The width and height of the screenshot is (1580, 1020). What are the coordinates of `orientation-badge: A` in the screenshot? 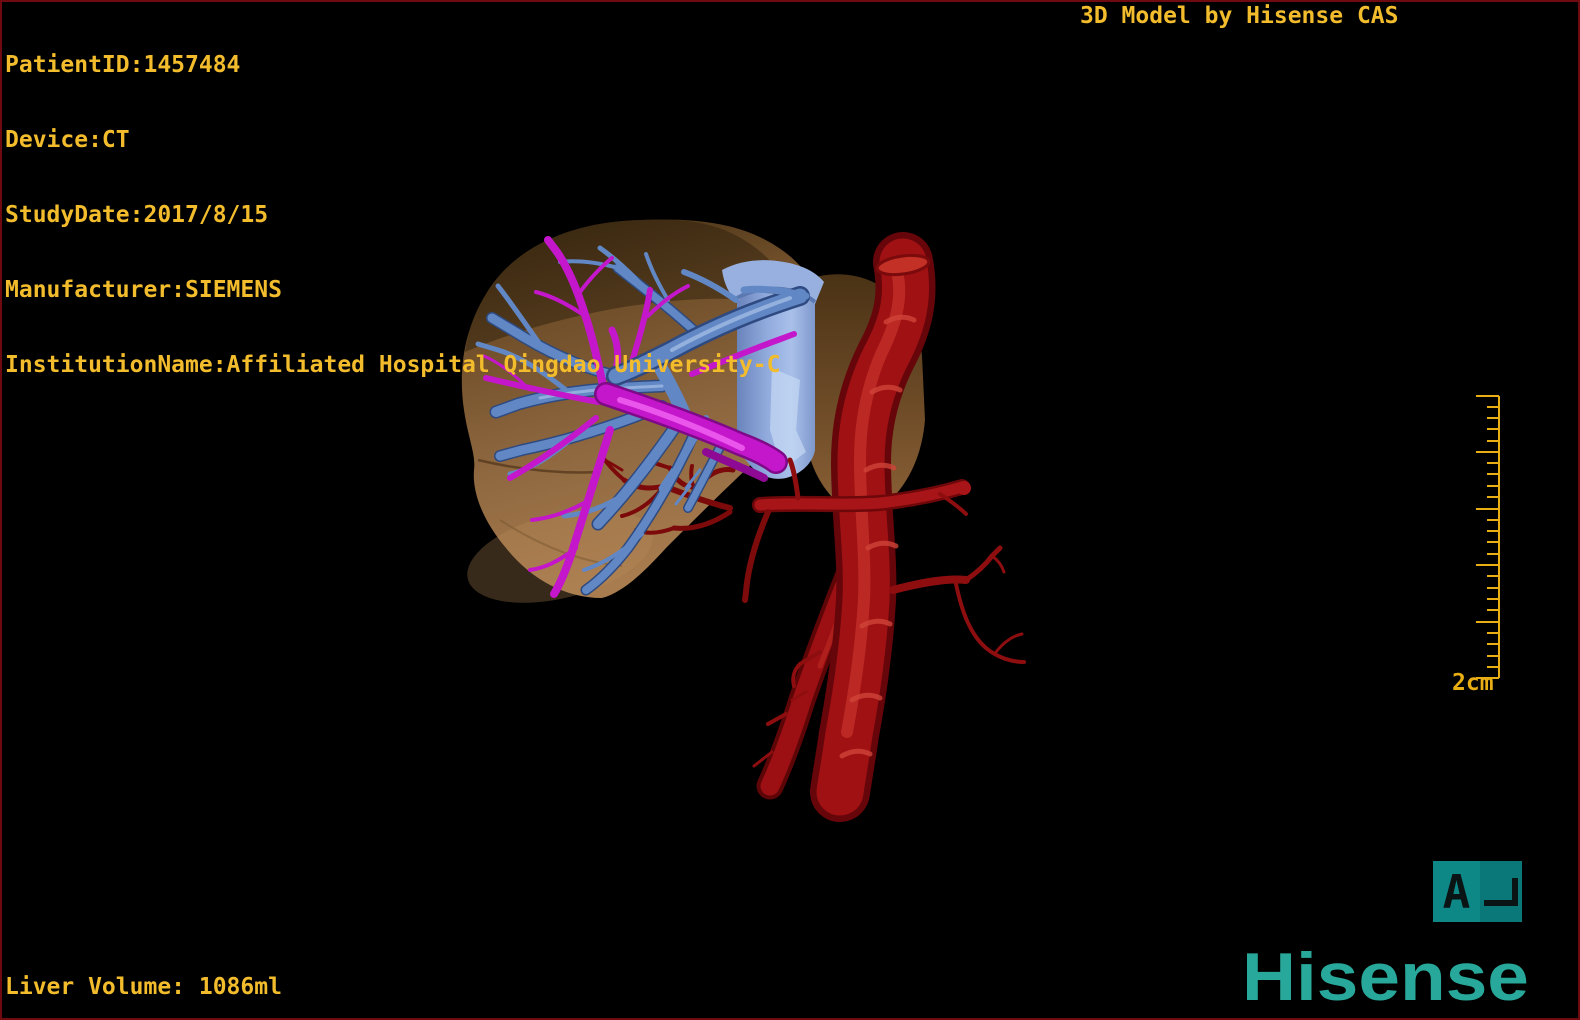 It's located at (1477, 891).